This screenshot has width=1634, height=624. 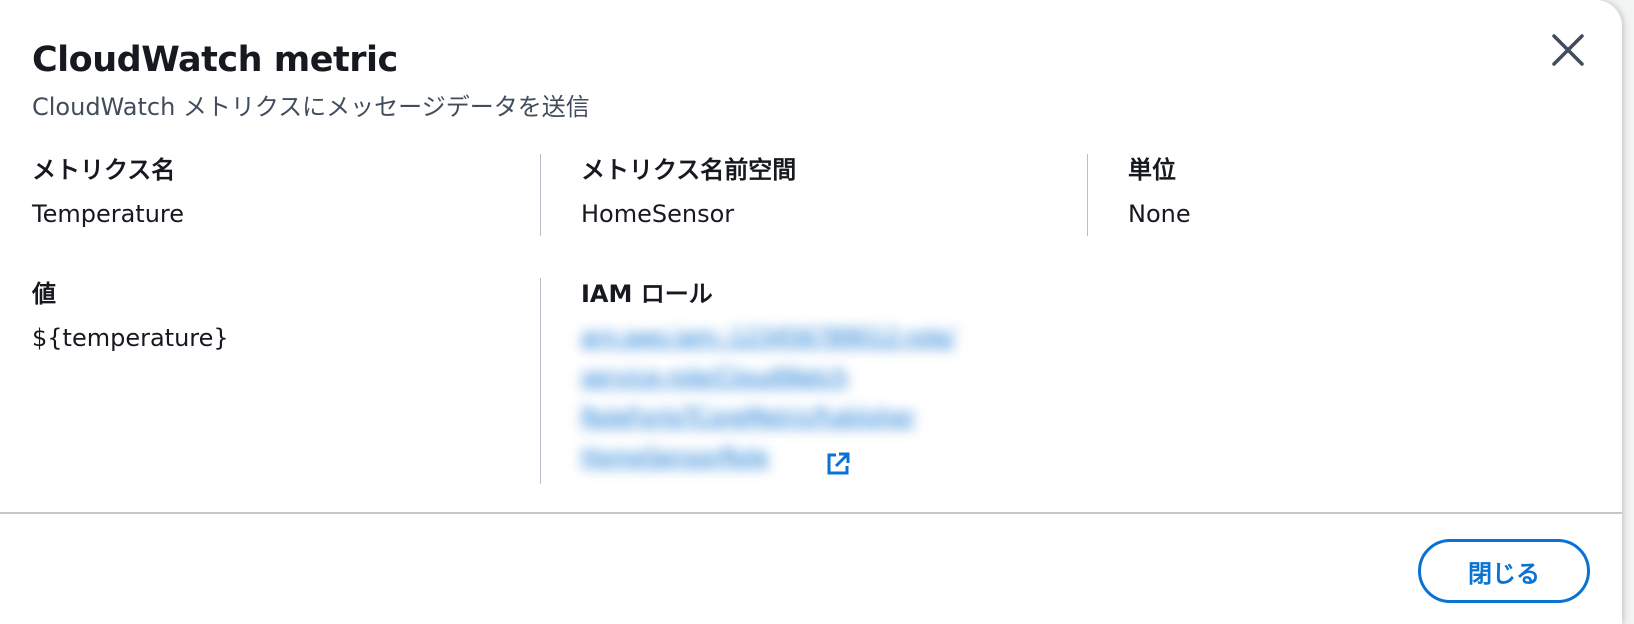 I want to click on close-icon, so click(x=1568, y=50).